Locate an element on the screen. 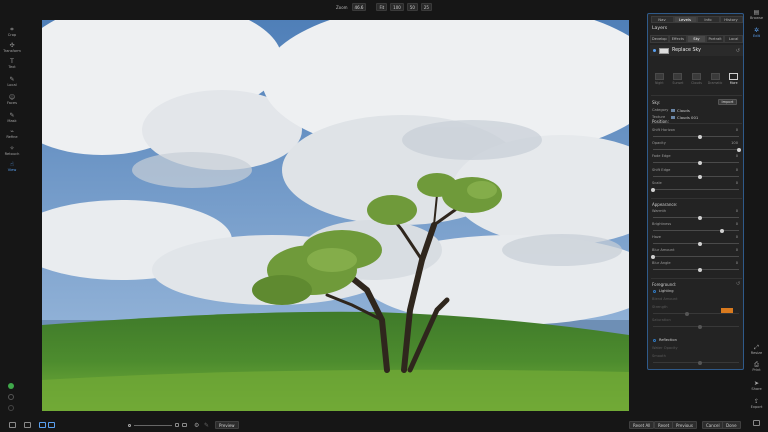 Image resolution: width=768 pixels, height=432 pixels. strength-slider is located at coordinates (696, 313).